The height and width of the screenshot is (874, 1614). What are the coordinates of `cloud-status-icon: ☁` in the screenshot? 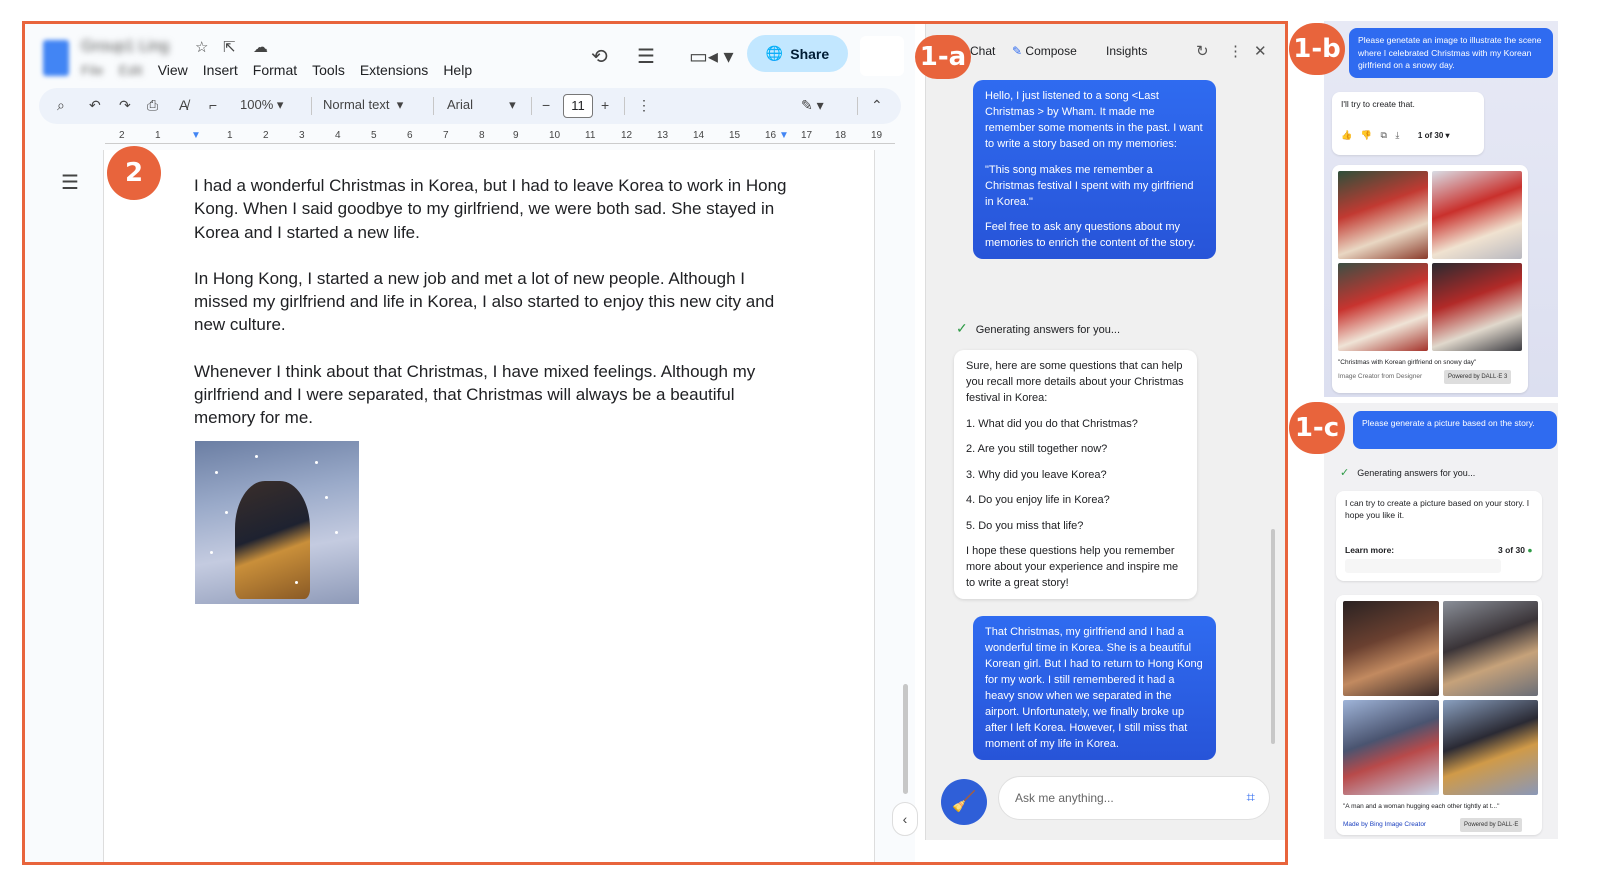 It's located at (260, 47).